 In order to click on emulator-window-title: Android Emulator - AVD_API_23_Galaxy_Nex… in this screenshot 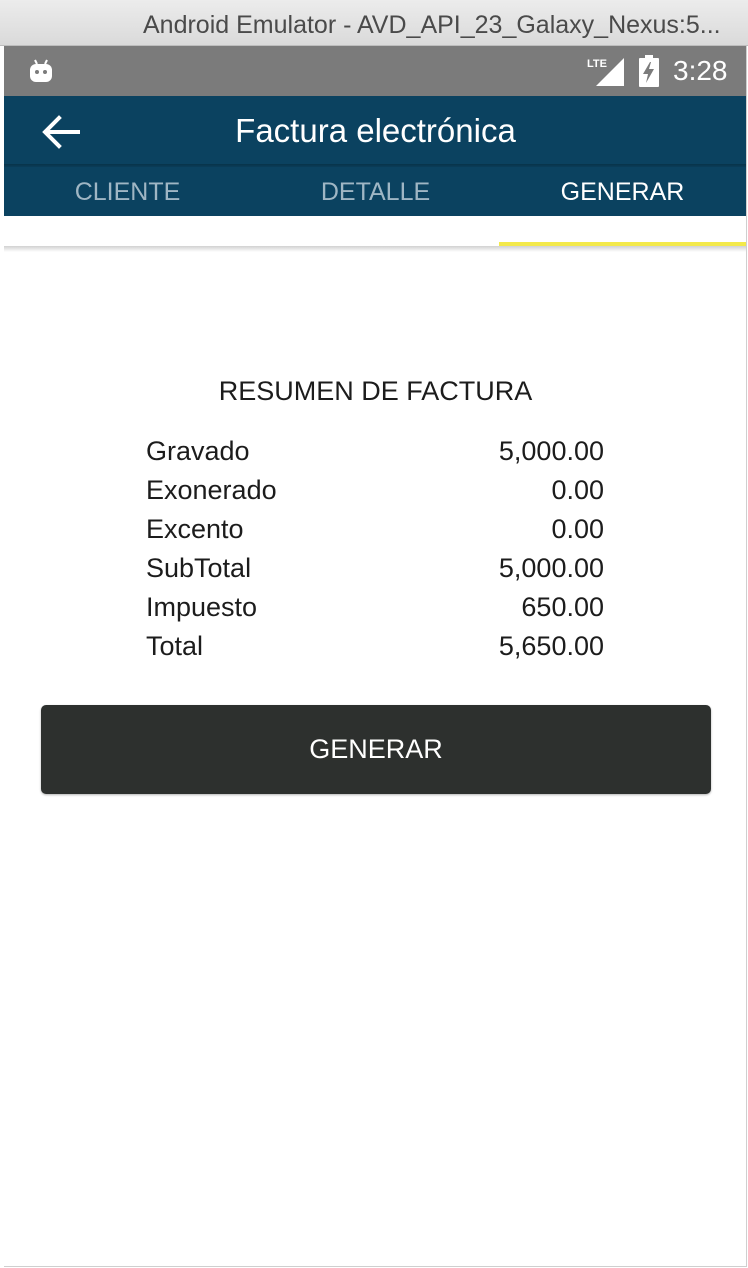, I will do `click(432, 25)`.